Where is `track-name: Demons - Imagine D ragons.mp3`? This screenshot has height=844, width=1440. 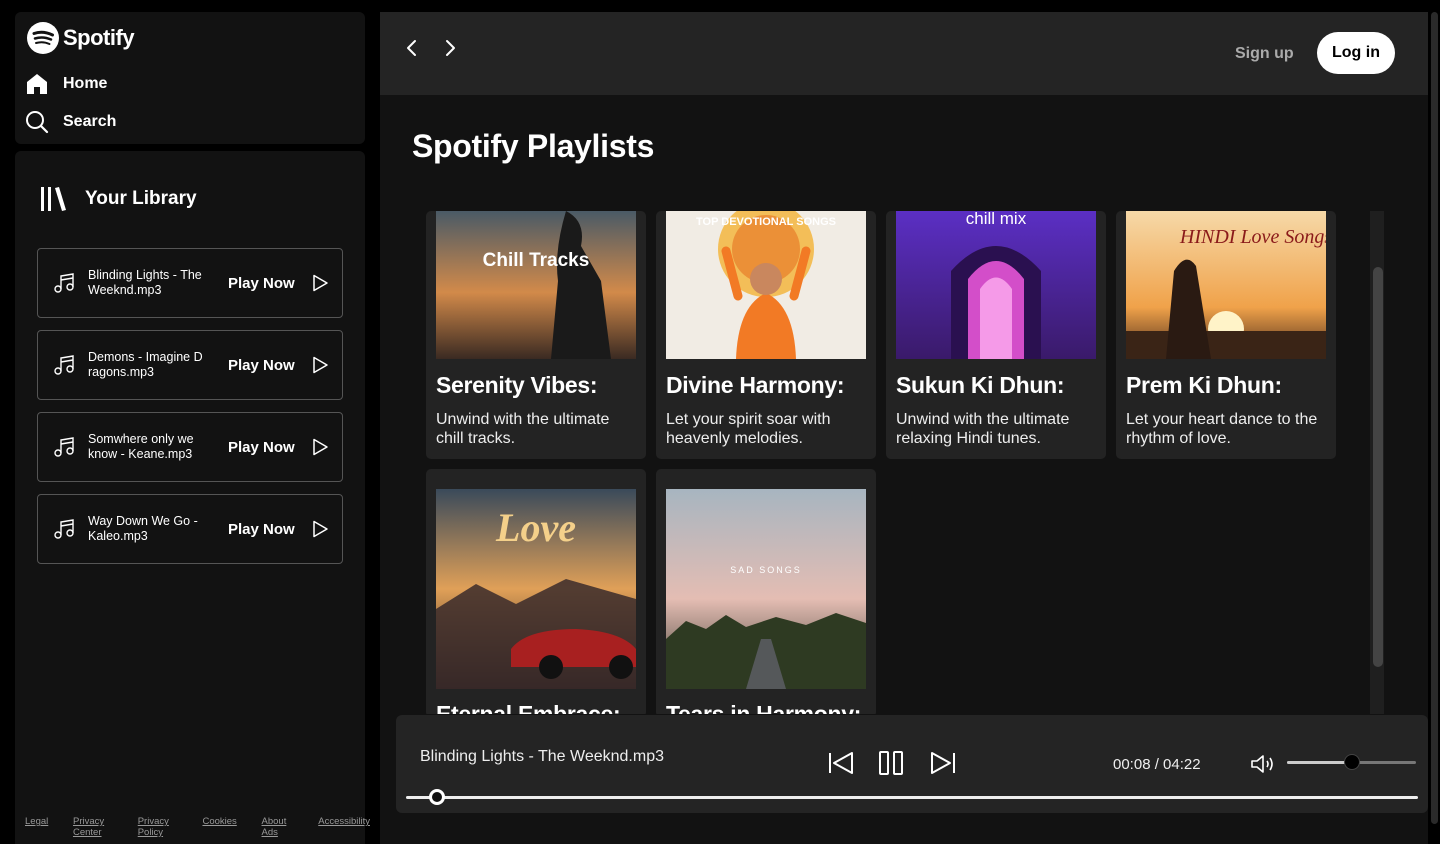
track-name: Demons - Imagine D ragons.mp3 is located at coordinates (145, 364).